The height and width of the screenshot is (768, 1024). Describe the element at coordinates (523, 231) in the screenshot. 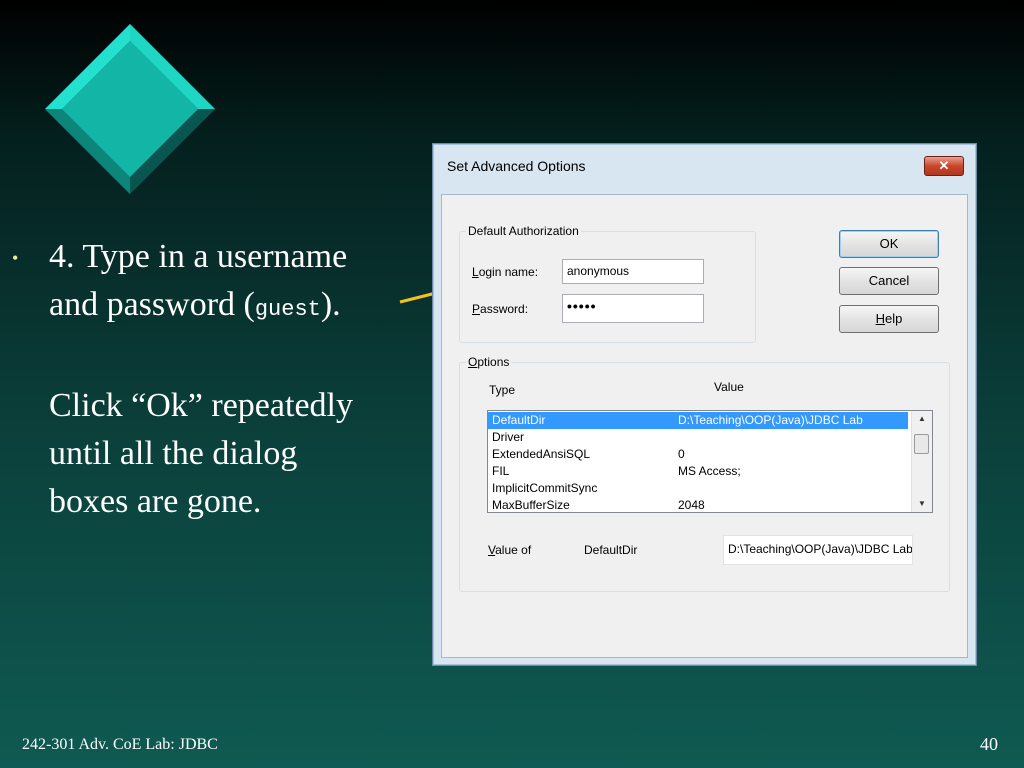

I see `default-authorization-label: Default Authorization` at that location.